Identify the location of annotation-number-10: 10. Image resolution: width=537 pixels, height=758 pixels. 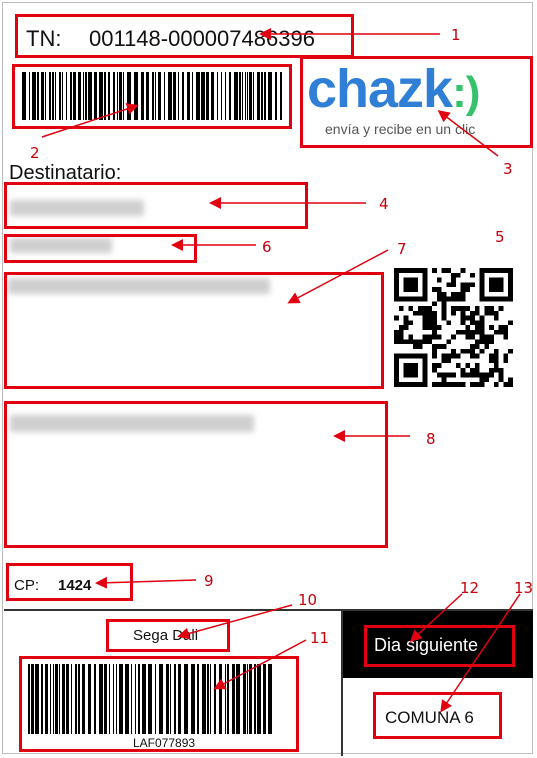
(308, 600).